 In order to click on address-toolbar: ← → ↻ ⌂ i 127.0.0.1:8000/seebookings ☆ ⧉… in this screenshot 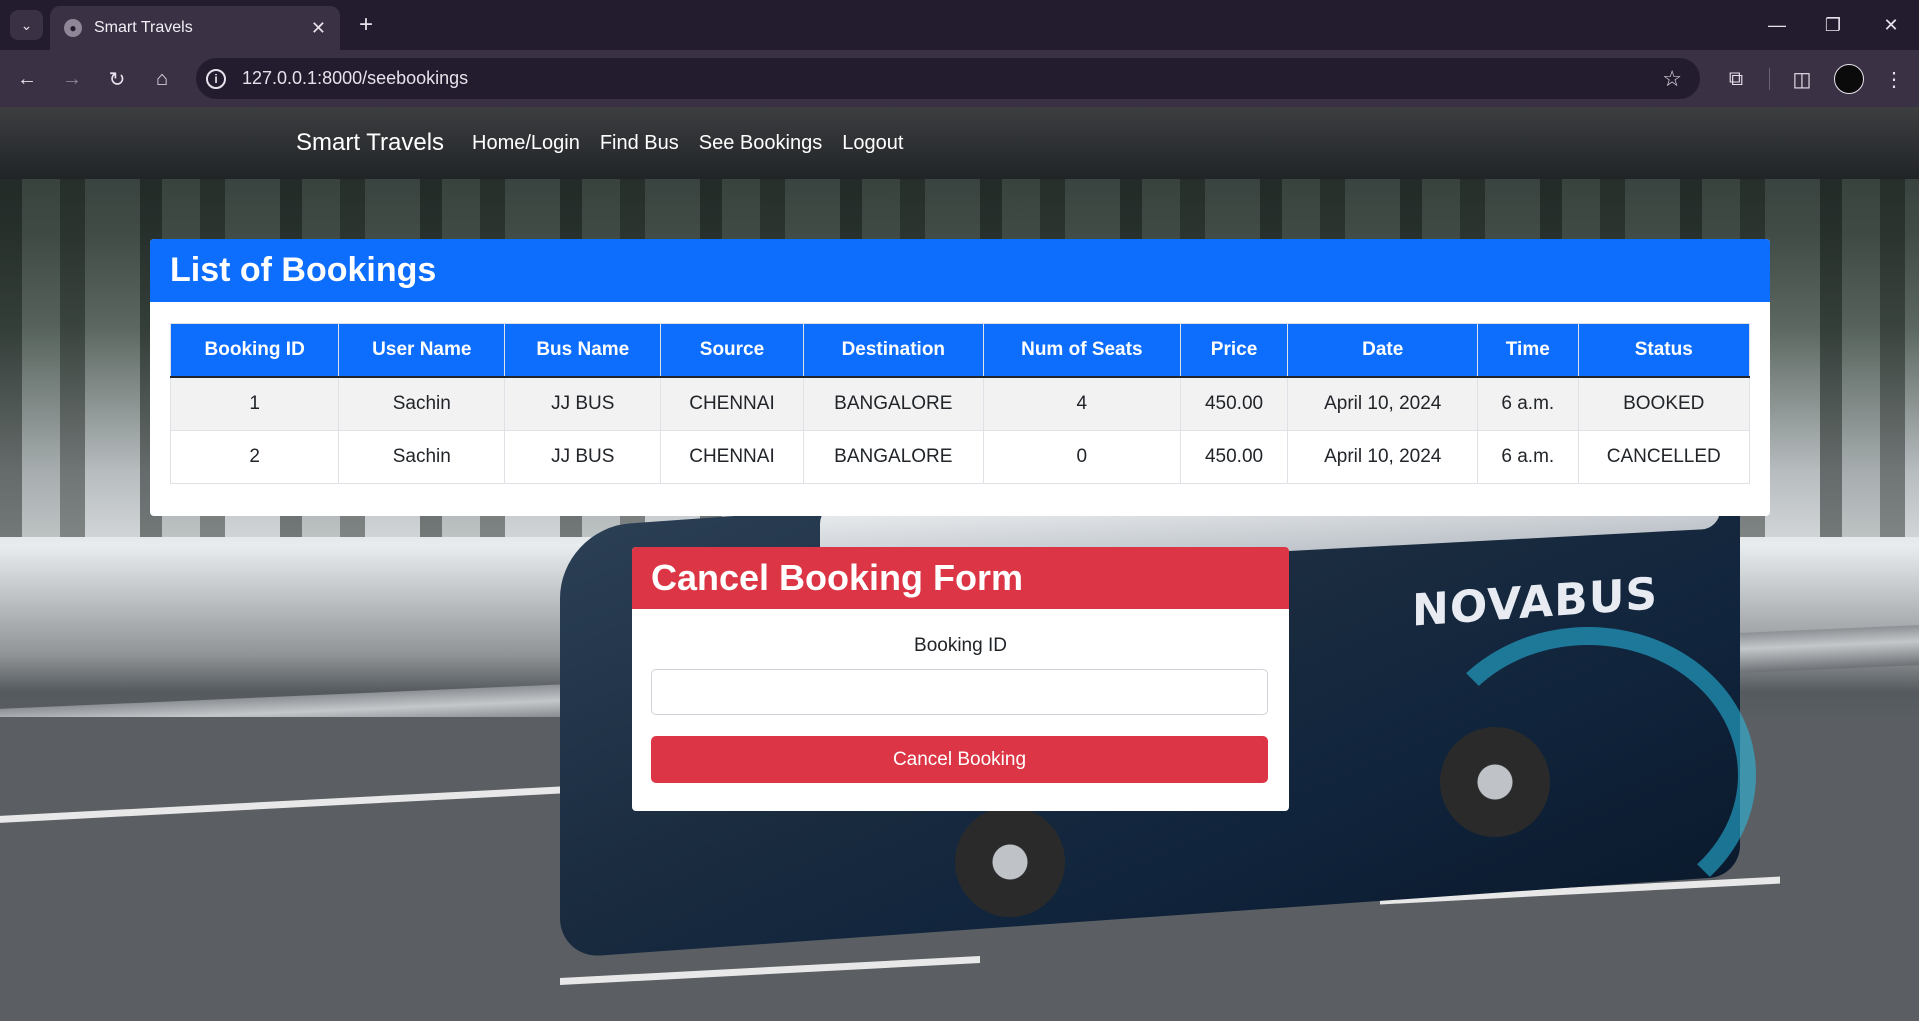, I will do `click(959, 78)`.